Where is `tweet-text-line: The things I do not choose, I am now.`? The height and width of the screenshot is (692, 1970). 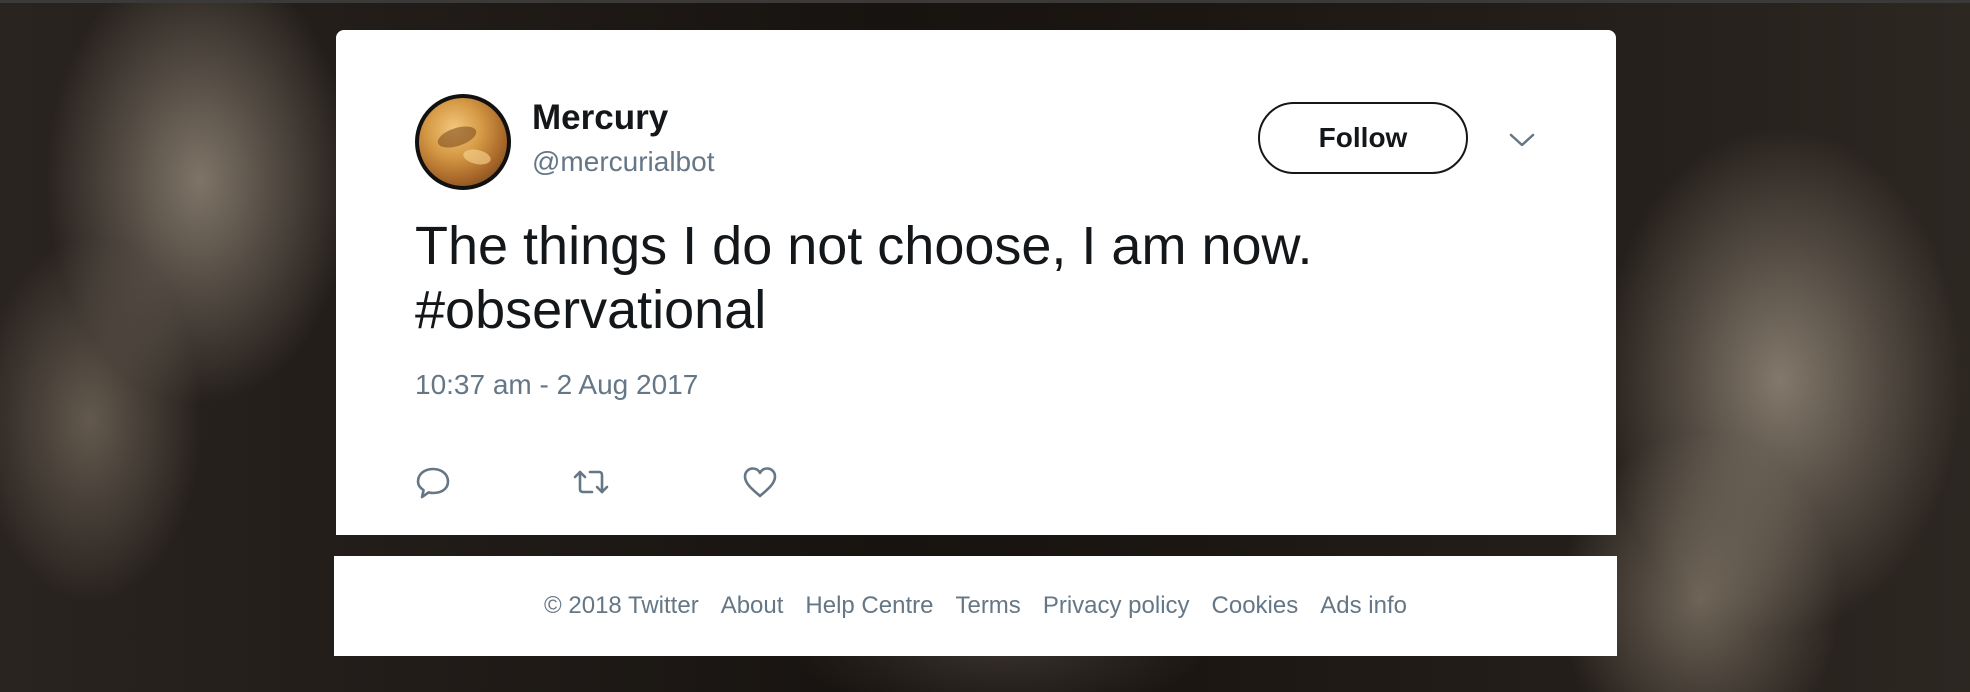 tweet-text-line: The things I do not choose, I am now. is located at coordinates (864, 246).